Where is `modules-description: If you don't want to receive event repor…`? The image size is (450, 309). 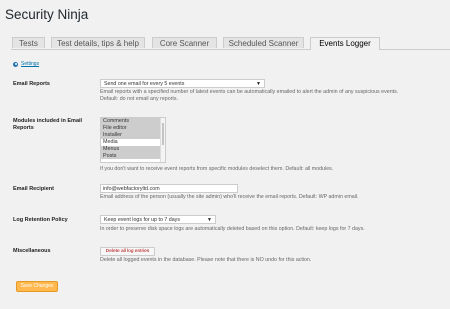
modules-description: If you don't want to receive event repor… is located at coordinates (217, 169).